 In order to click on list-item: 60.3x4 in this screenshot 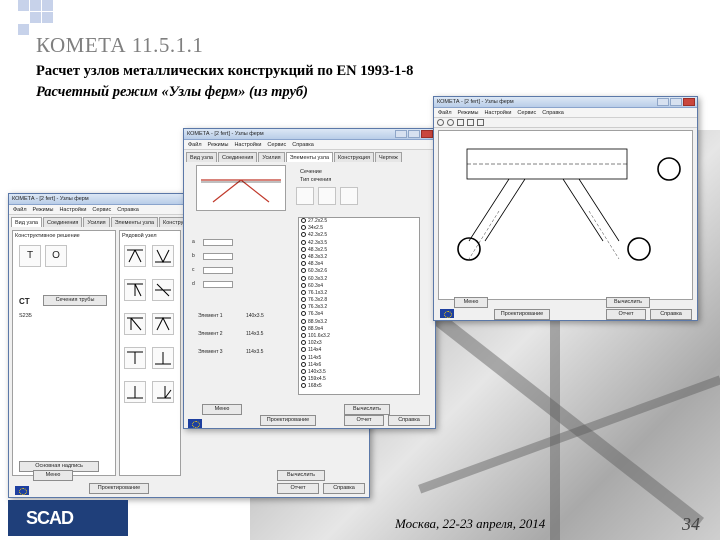, I will do `click(359, 286)`.